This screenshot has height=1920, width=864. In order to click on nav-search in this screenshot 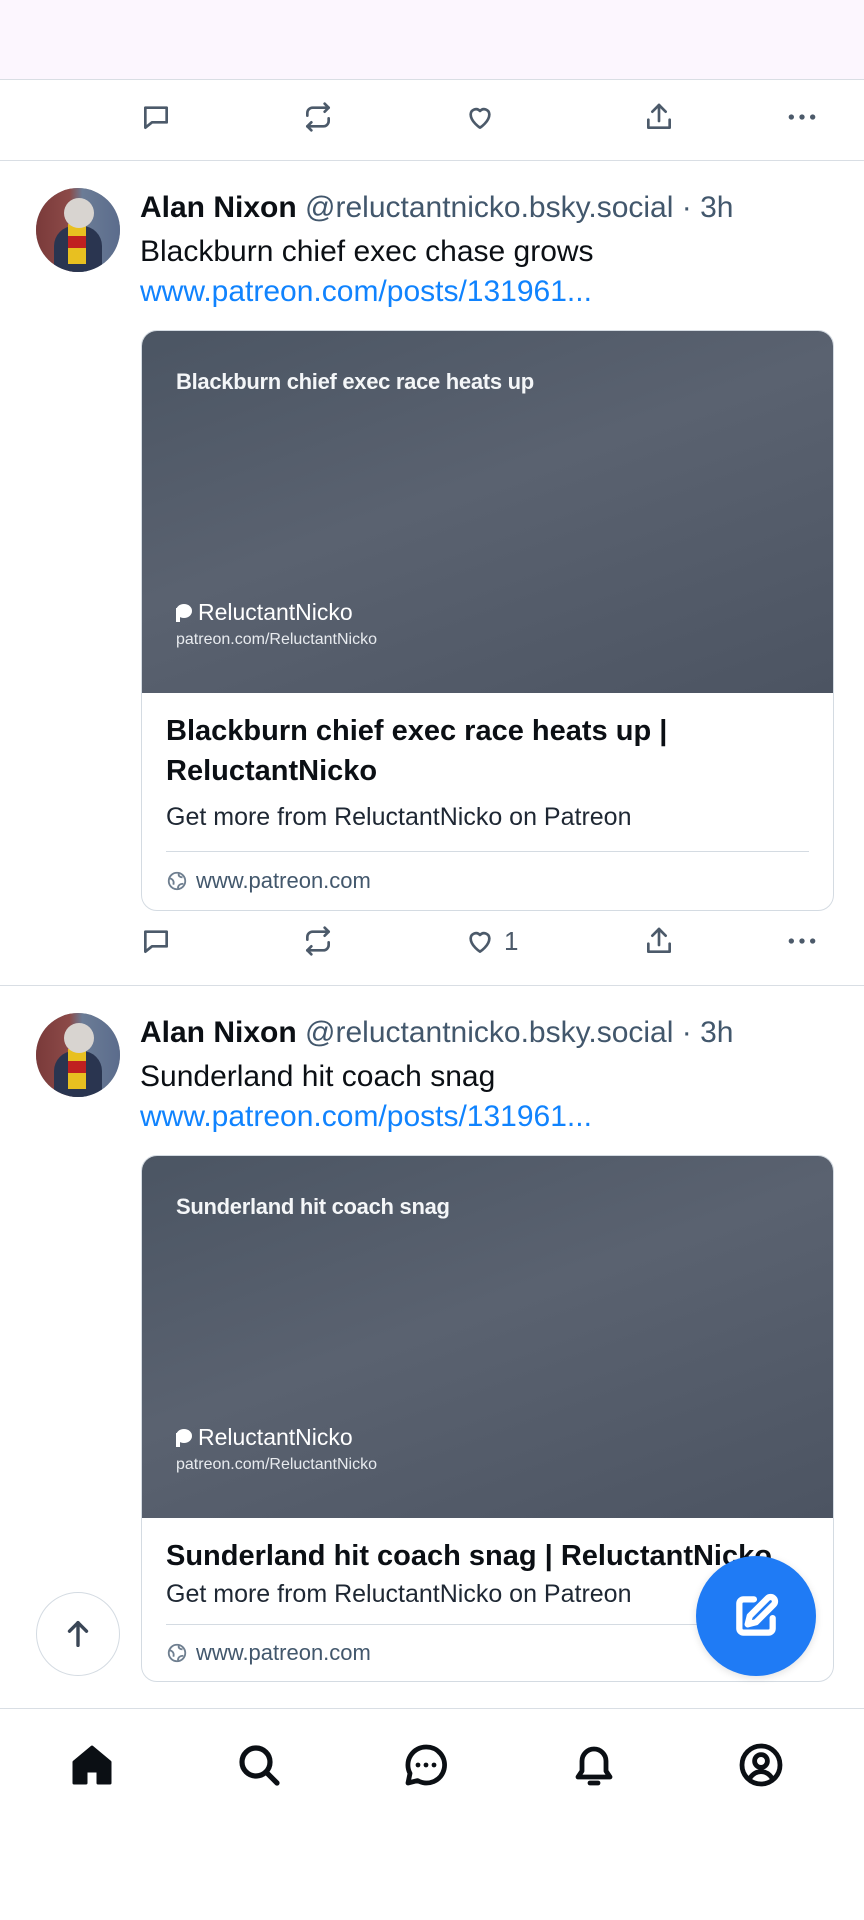, I will do `click(259, 1765)`.